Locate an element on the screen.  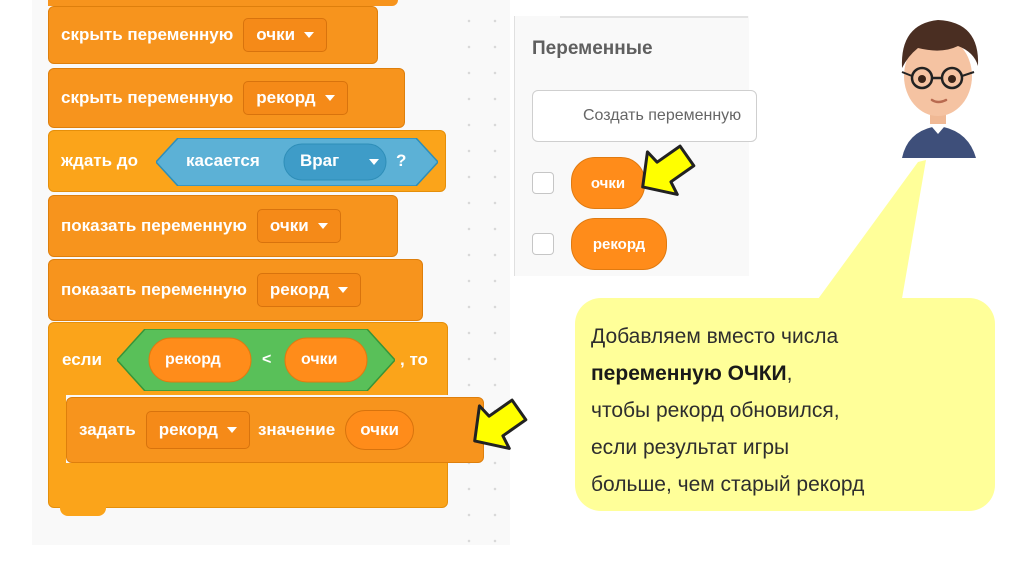
callout-line-5: больше, чем старый рекорд is located at coordinates (728, 484).